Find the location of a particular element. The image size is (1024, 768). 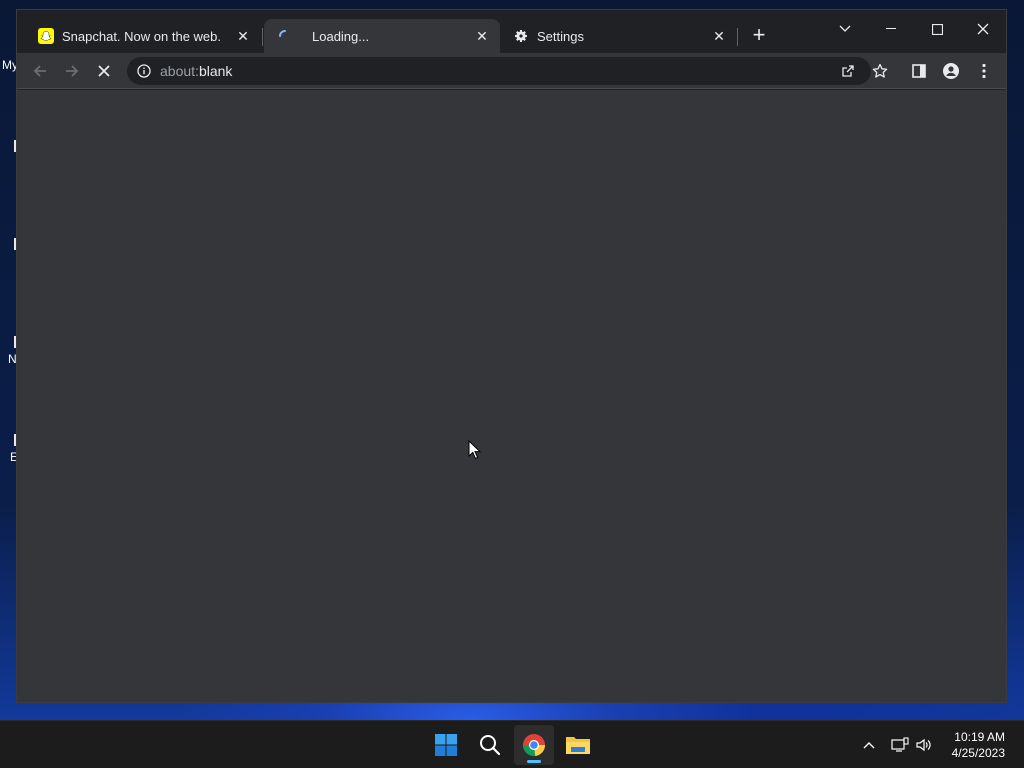

stop-icon is located at coordinates (104, 71).